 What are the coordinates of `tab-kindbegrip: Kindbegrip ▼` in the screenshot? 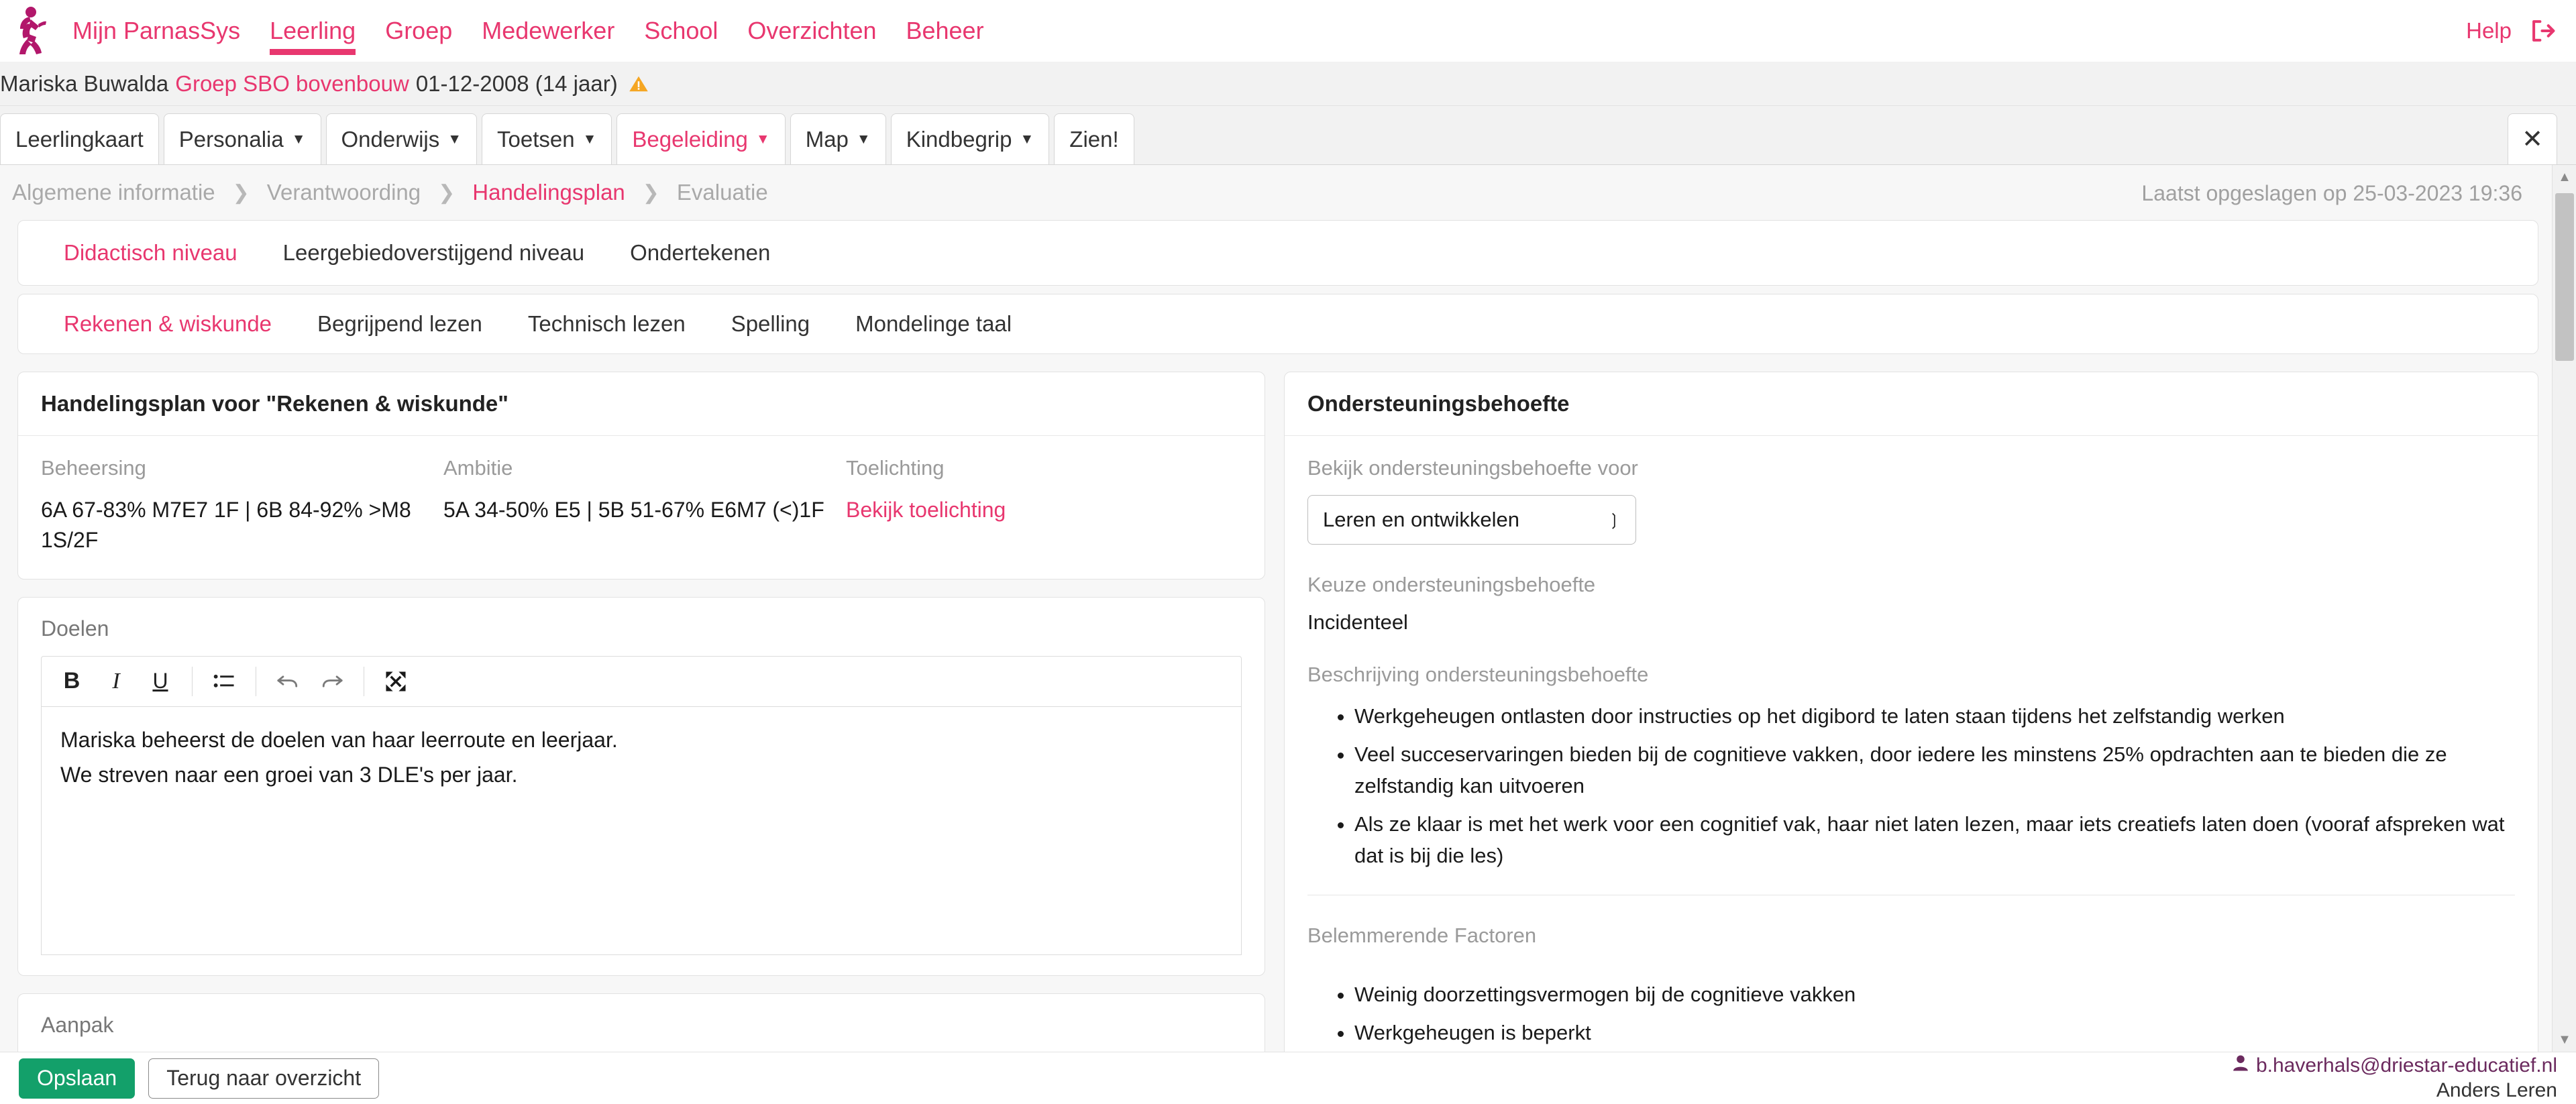 It's located at (970, 138).